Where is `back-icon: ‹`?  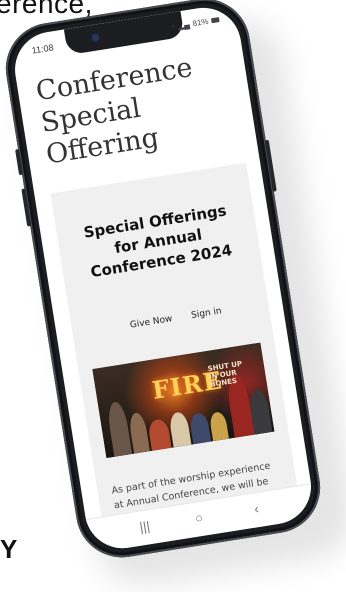
back-icon: ‹ is located at coordinates (256, 508).